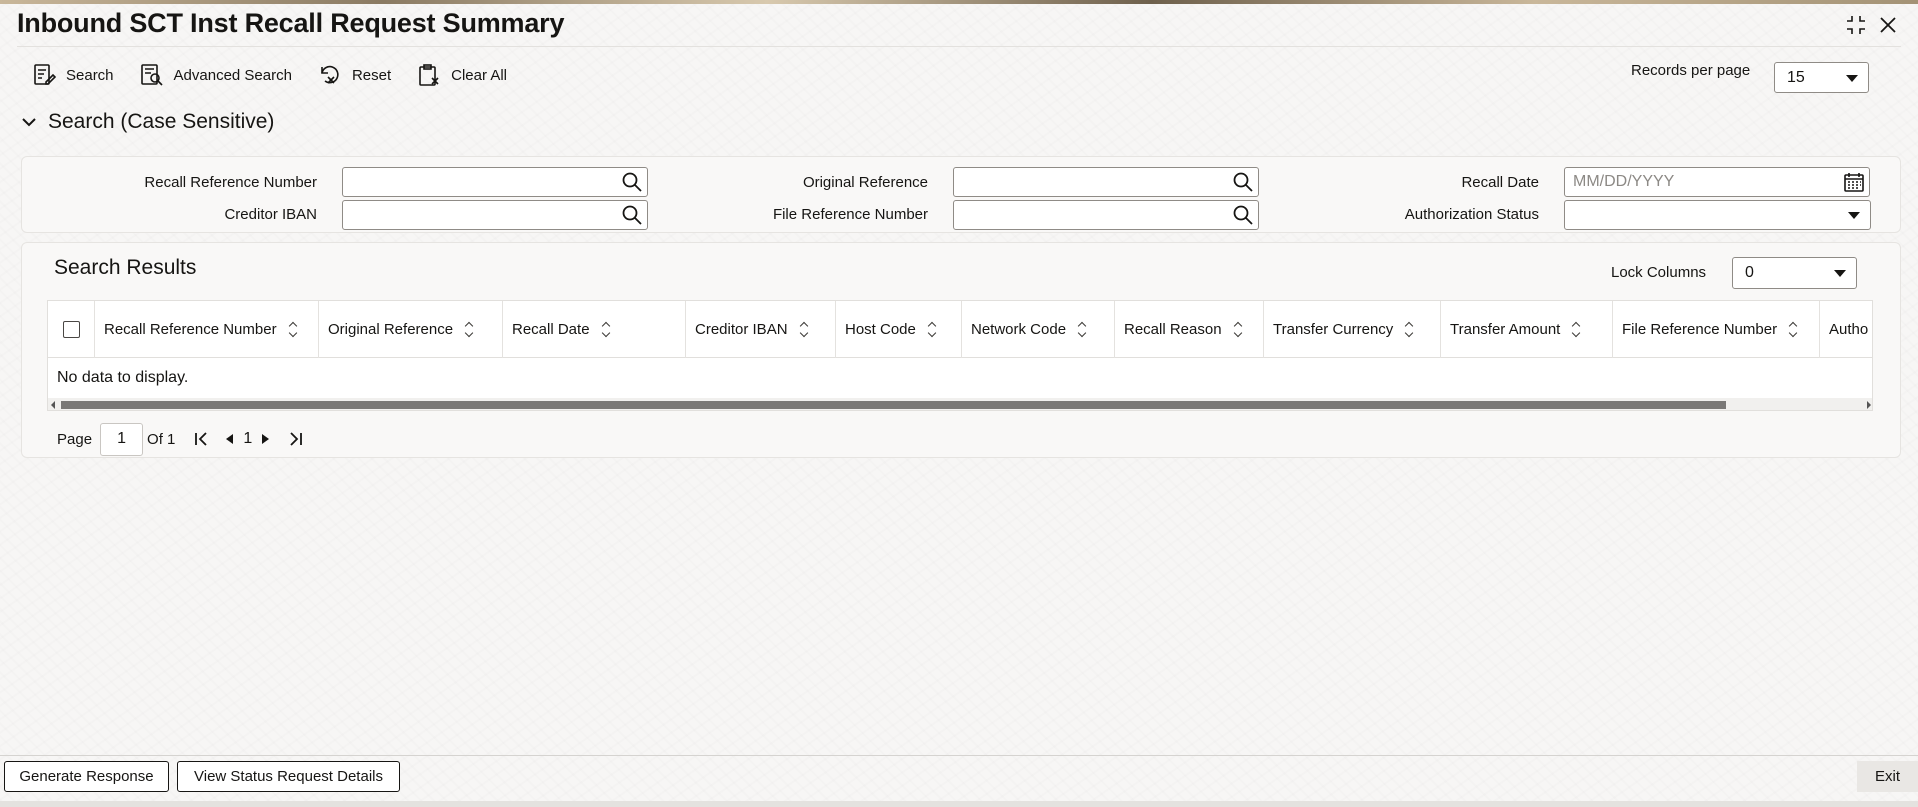  Describe the element at coordinates (959, 755) in the screenshot. I see `footer-divider` at that location.